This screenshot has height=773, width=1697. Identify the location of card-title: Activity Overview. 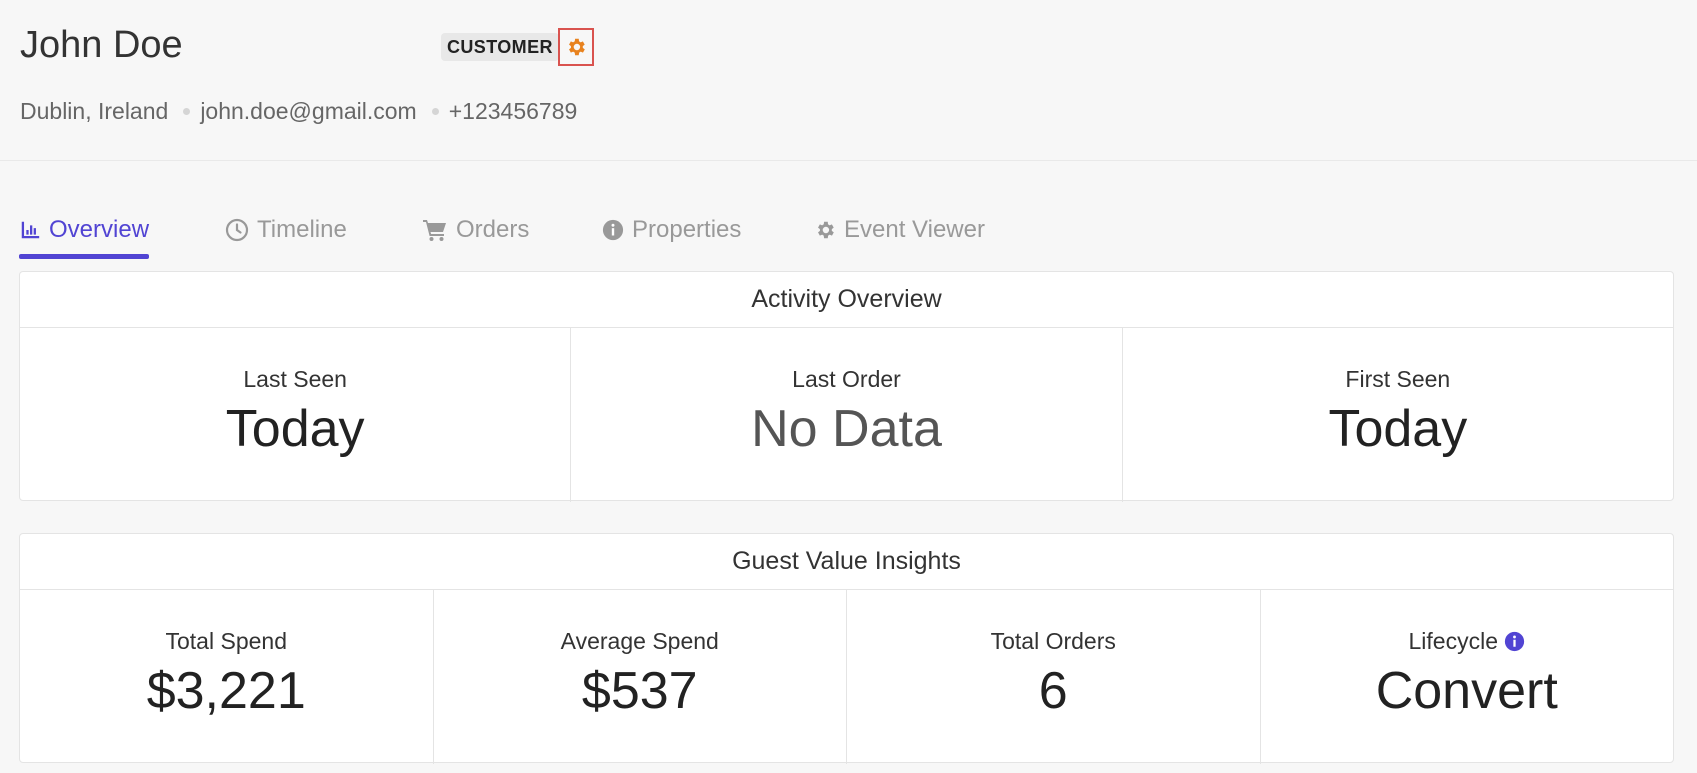
(846, 300).